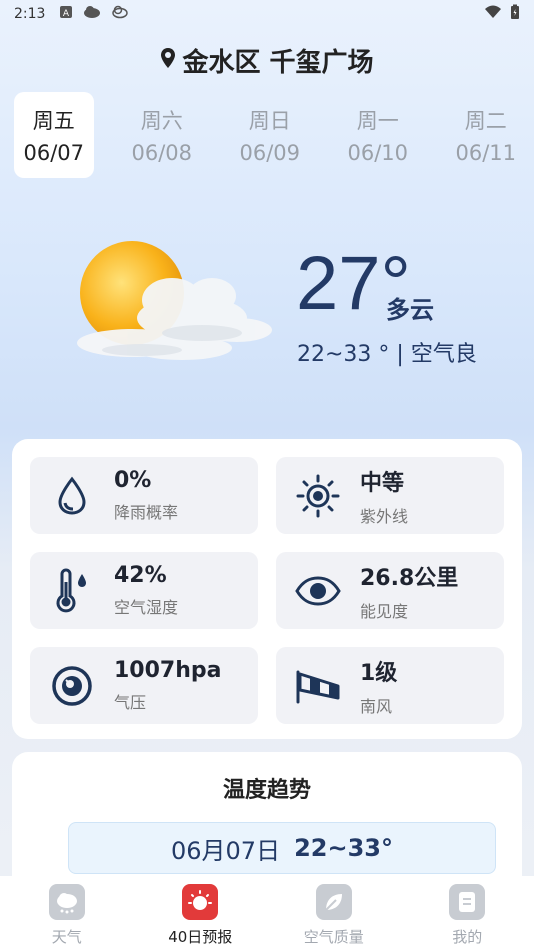  I want to click on nav-weather: 天气, so click(67, 913).